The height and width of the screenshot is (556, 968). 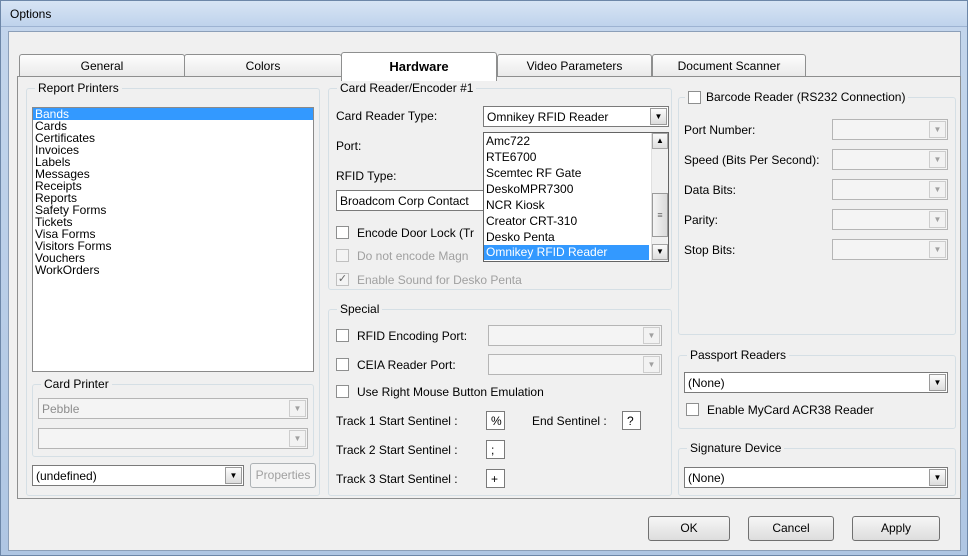 What do you see at coordinates (406, 365) in the screenshot?
I see `ceia-reader-port-label: CEIA Reader Port:` at bounding box center [406, 365].